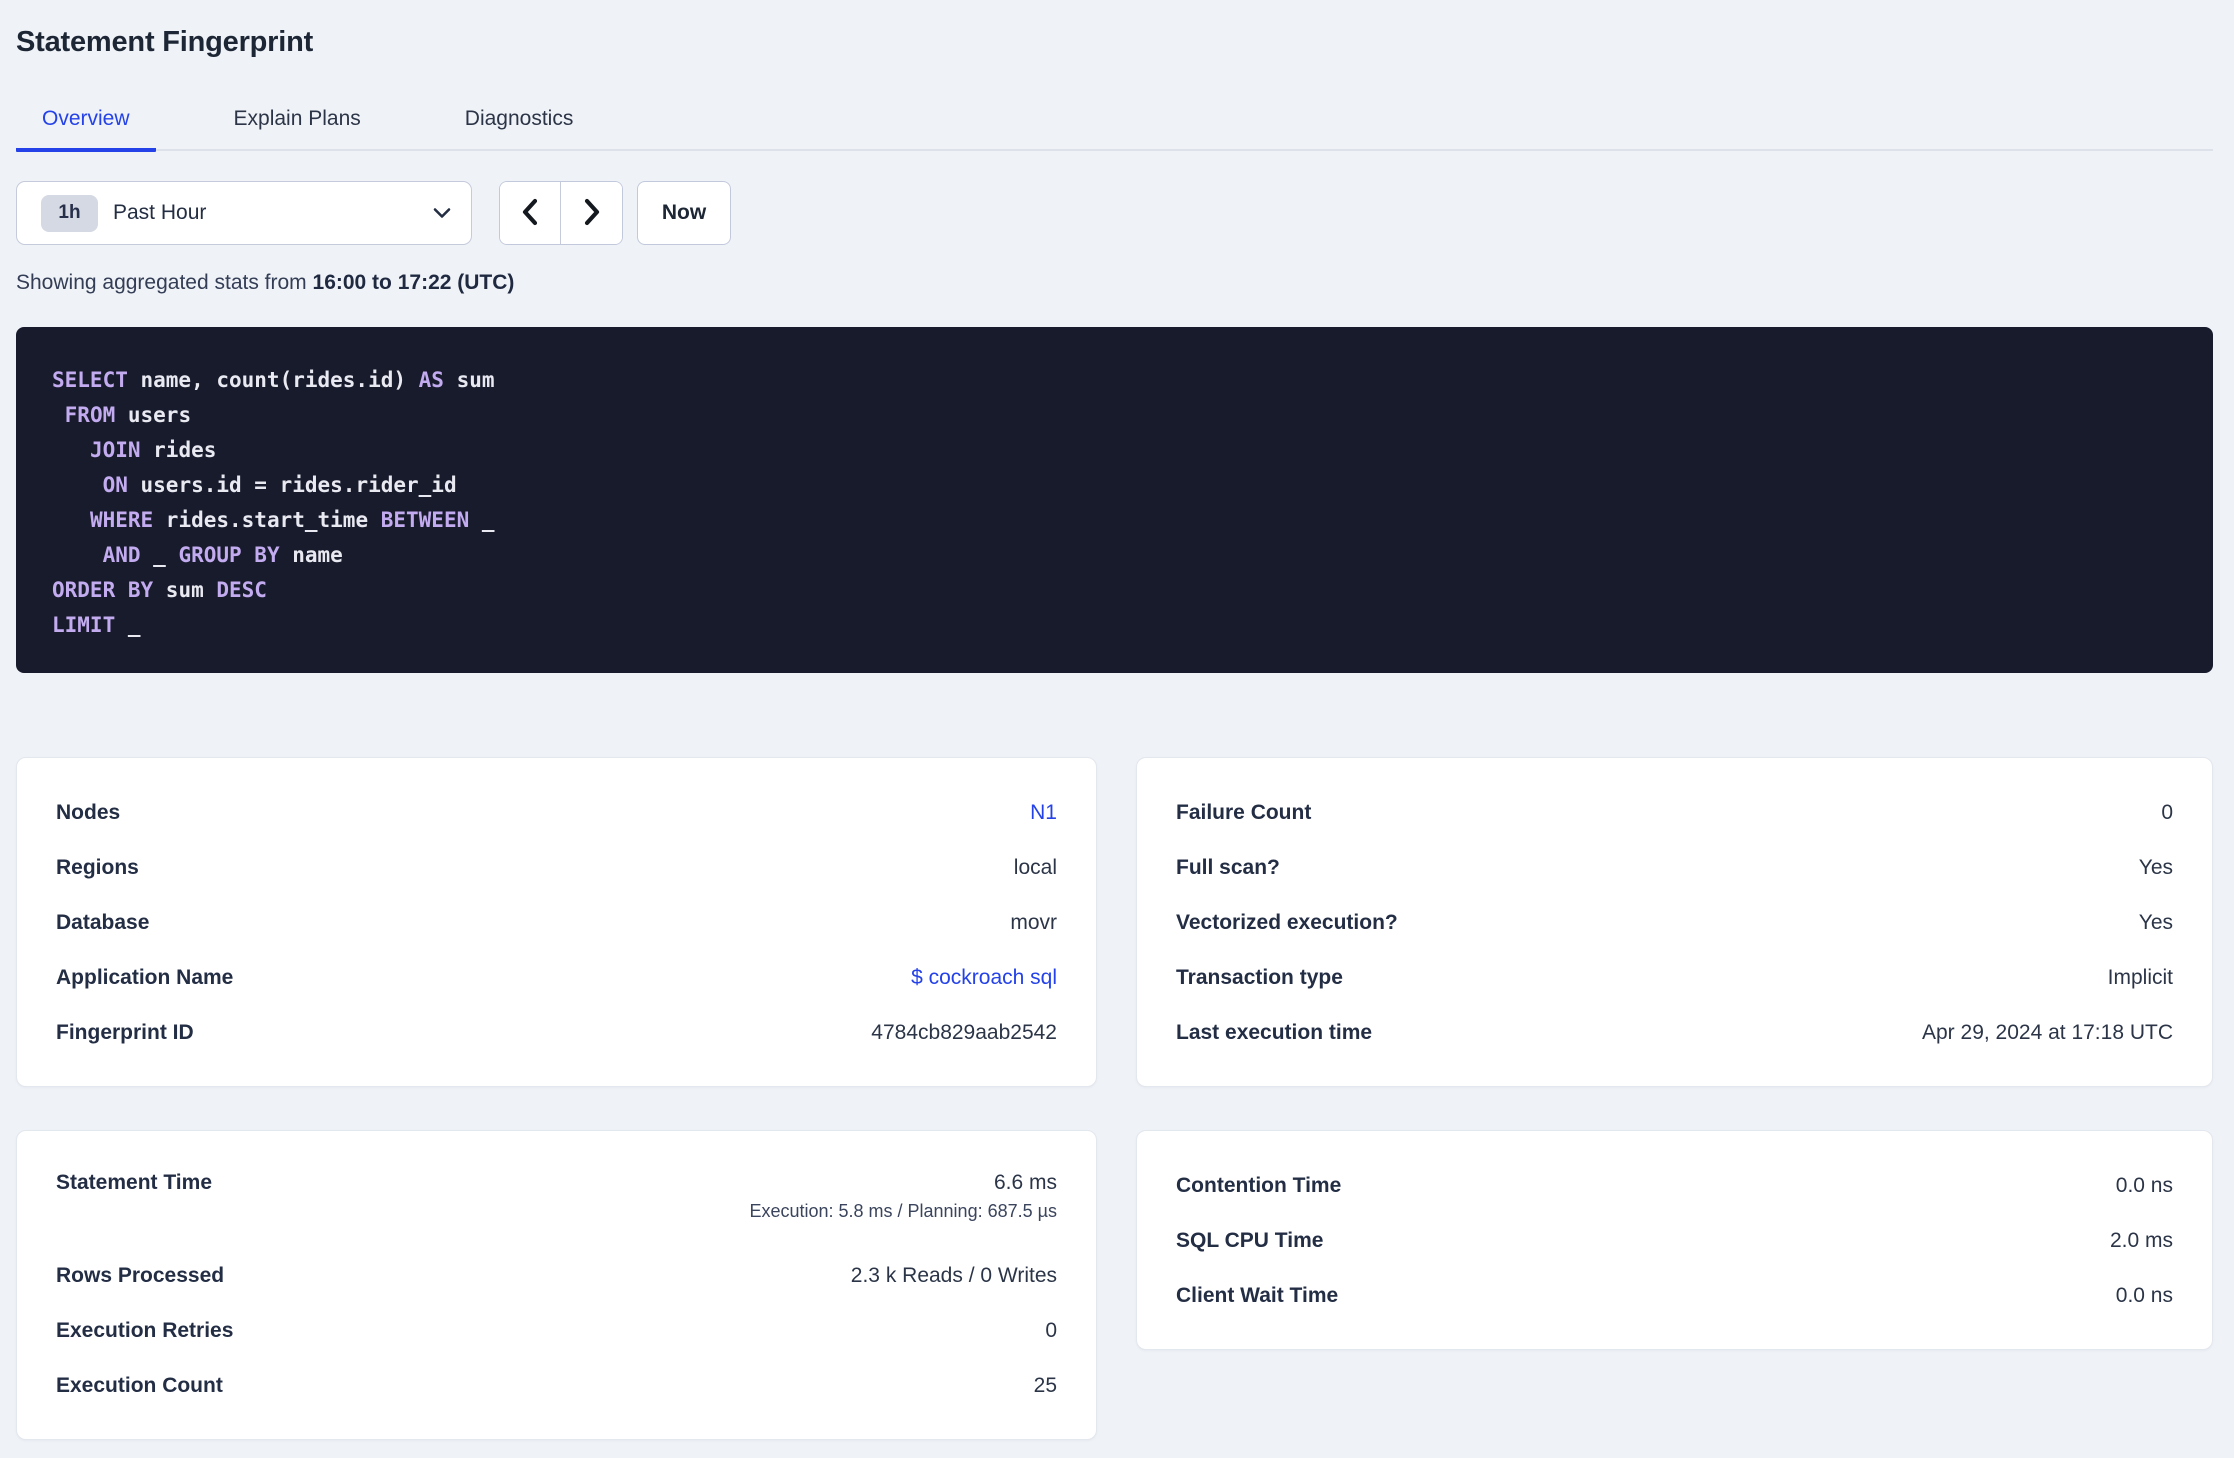 The width and height of the screenshot is (2234, 1458). I want to click on stat-value: Apr 29, 2024 at 17:18 UTC, so click(2047, 1032).